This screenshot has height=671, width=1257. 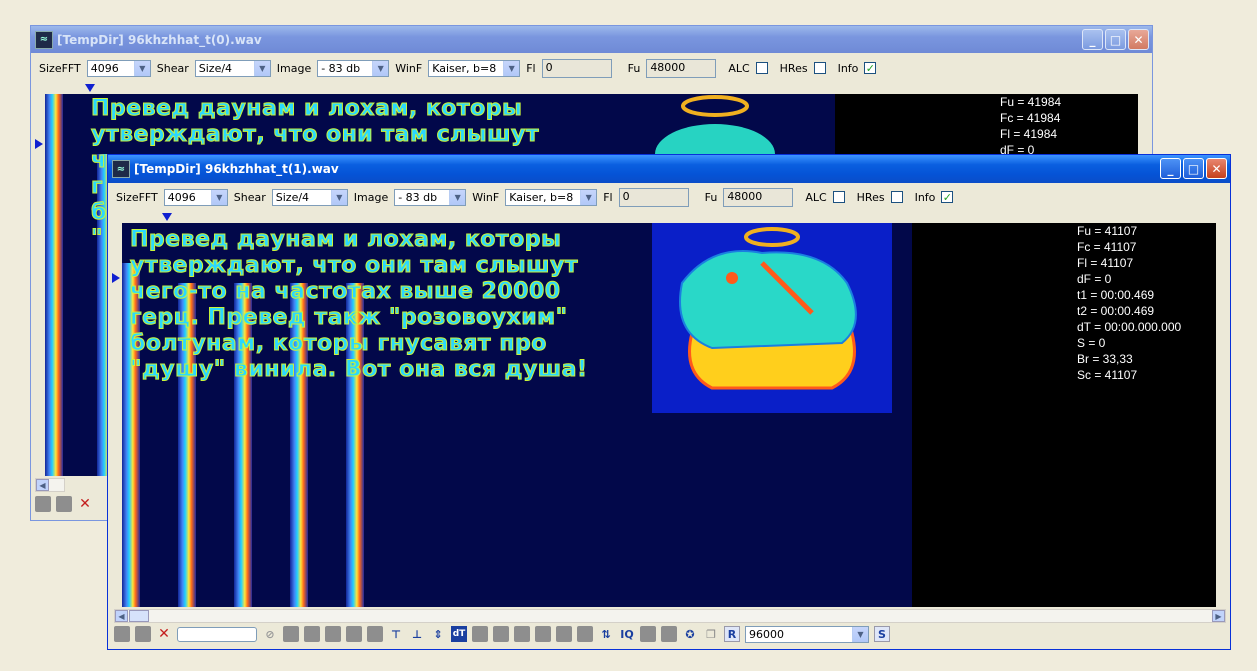 What do you see at coordinates (591, 39) in the screenshot?
I see `back-titlebar: ≈ [TempDir] 96khzhhat_t(0).wav _ □ ✕` at bounding box center [591, 39].